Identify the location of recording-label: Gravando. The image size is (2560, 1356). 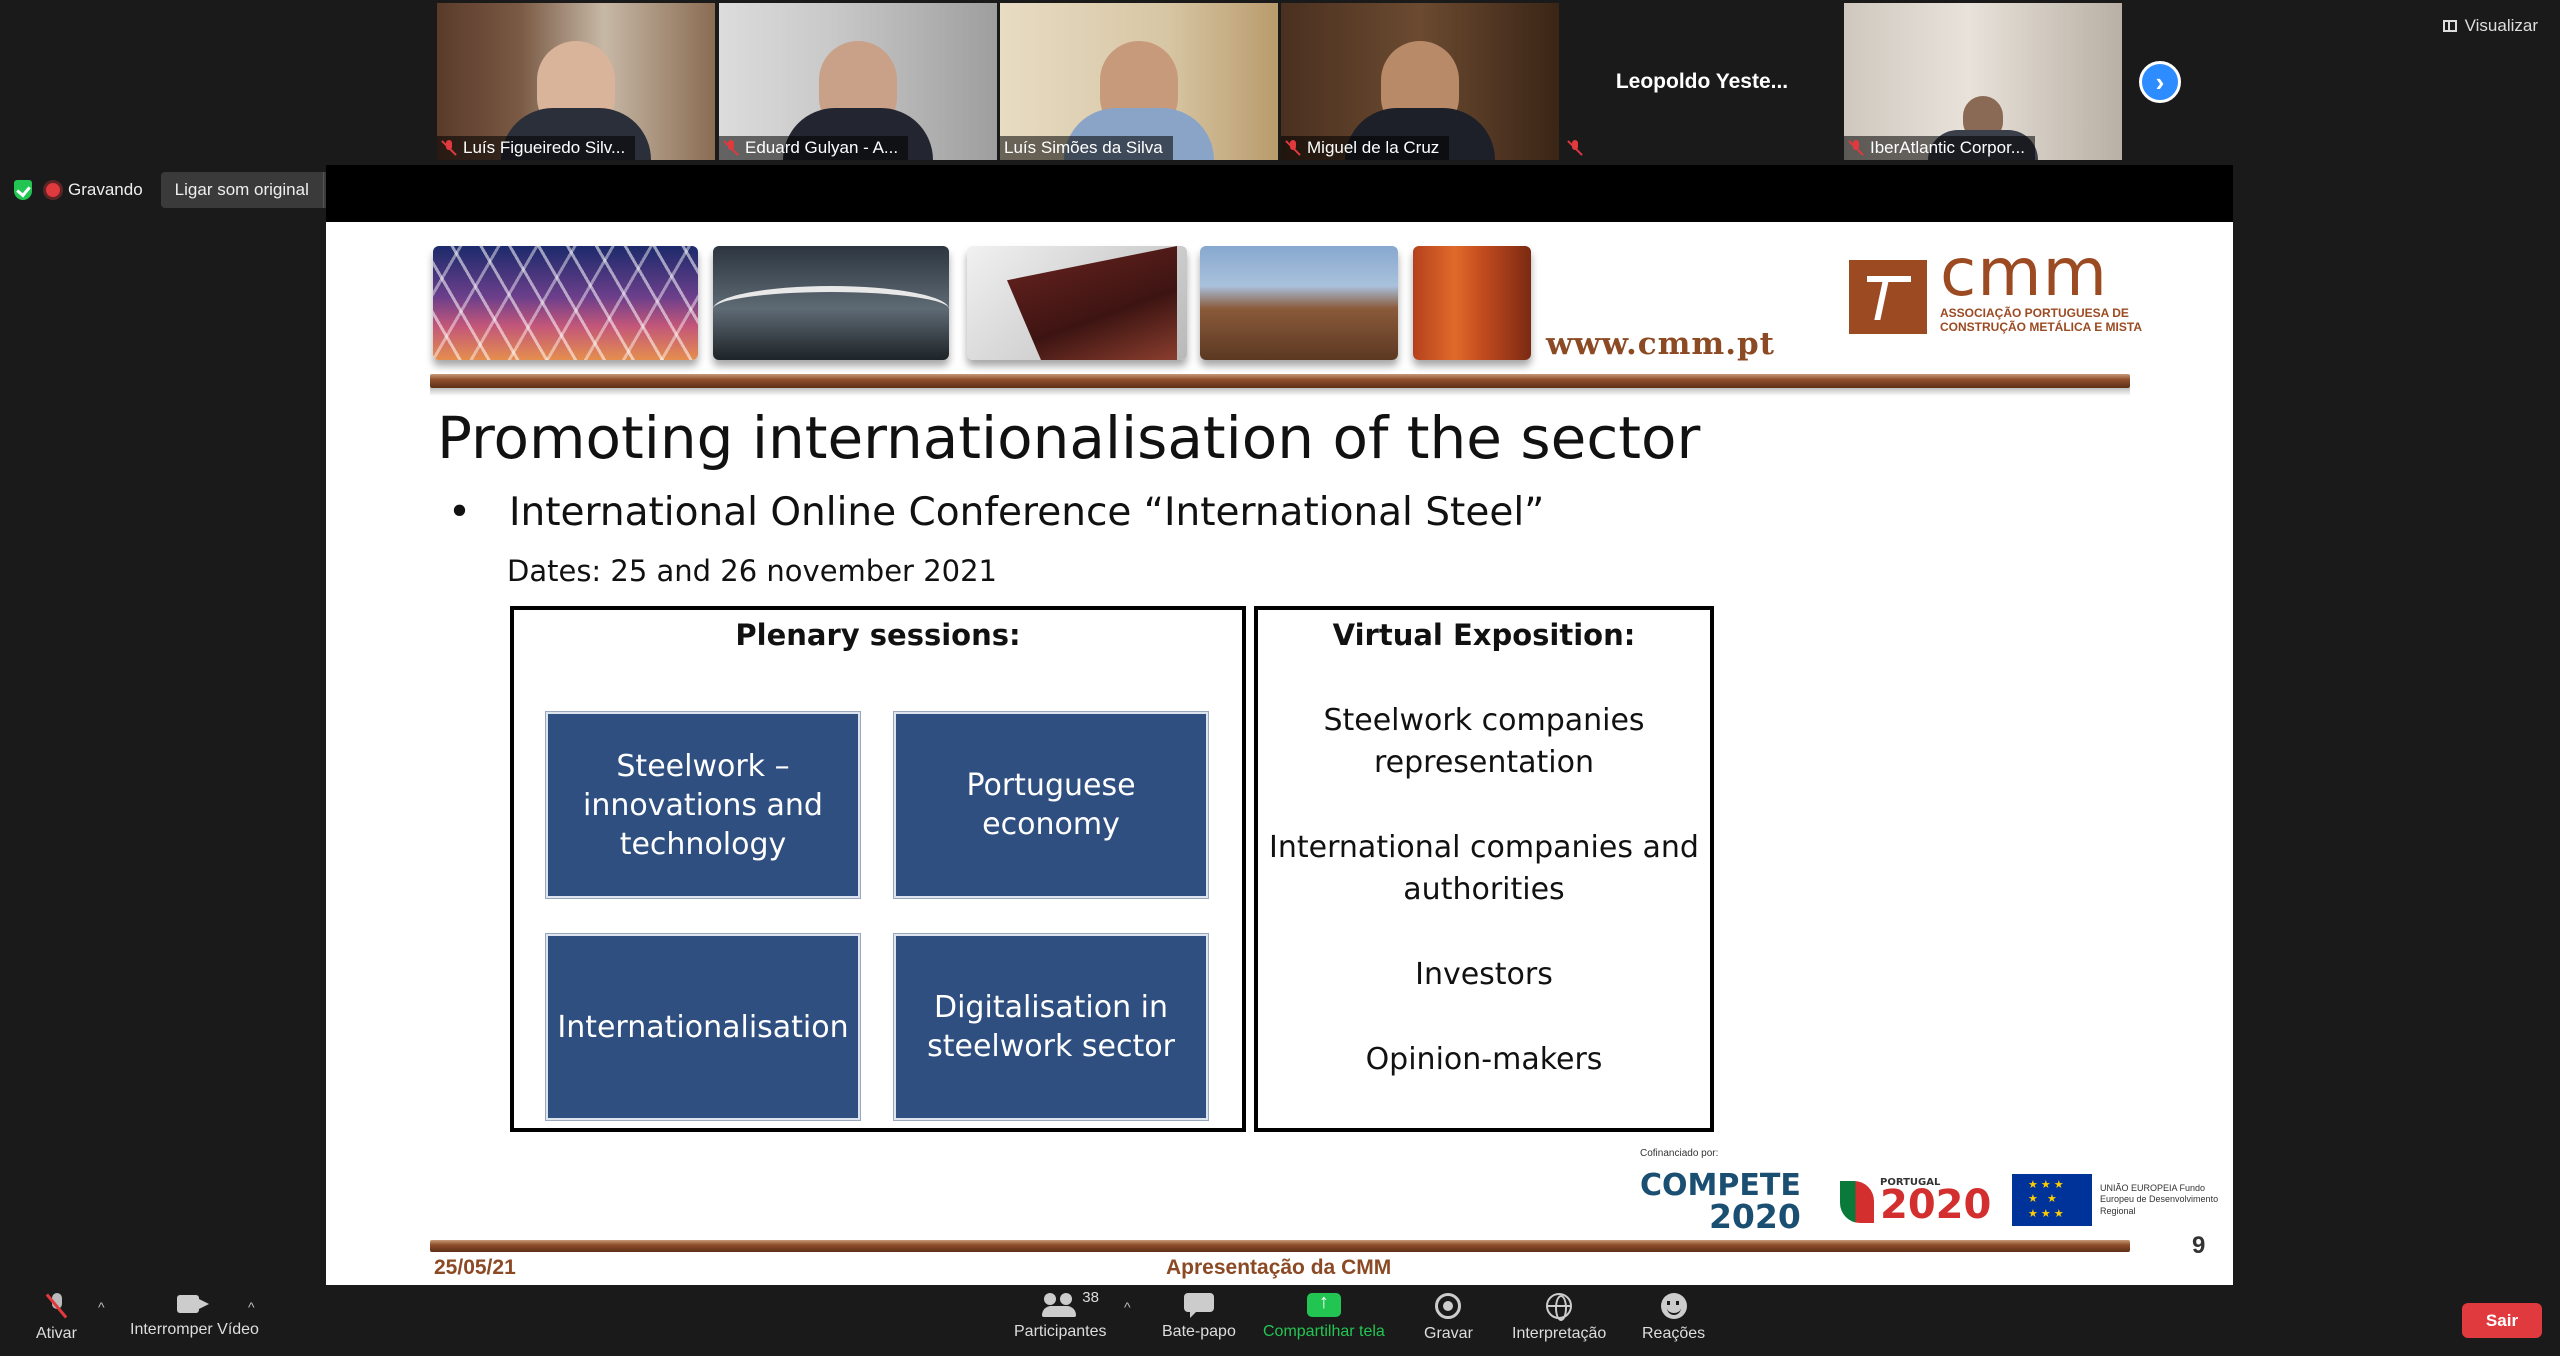
(105, 189).